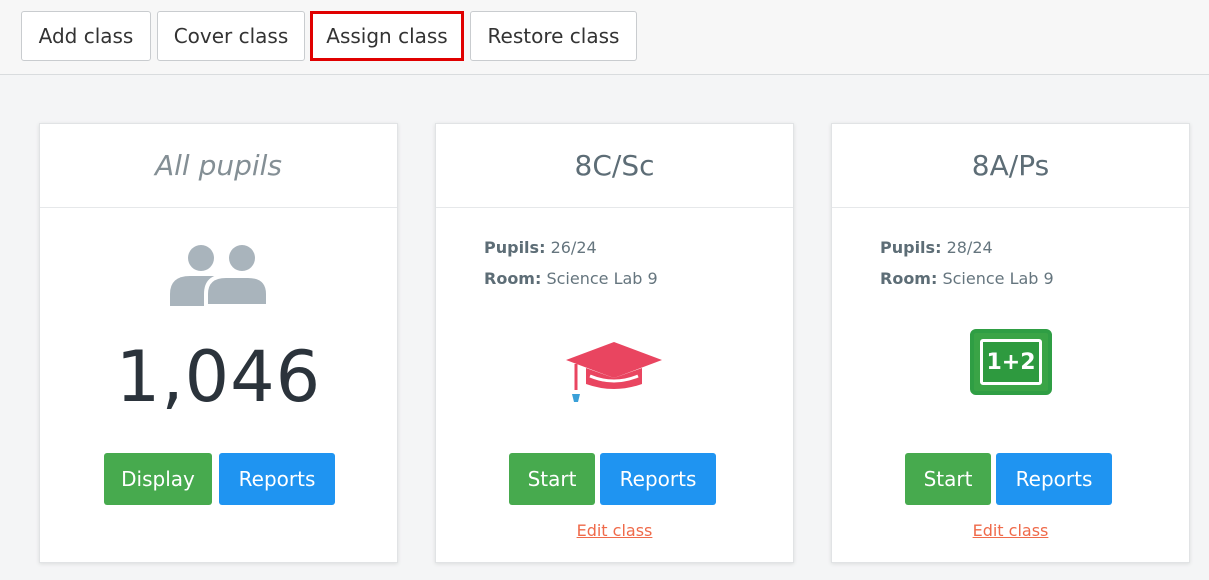 This screenshot has height=580, width=1209. What do you see at coordinates (86, 36) in the screenshot?
I see `add-class-button: Add class` at bounding box center [86, 36].